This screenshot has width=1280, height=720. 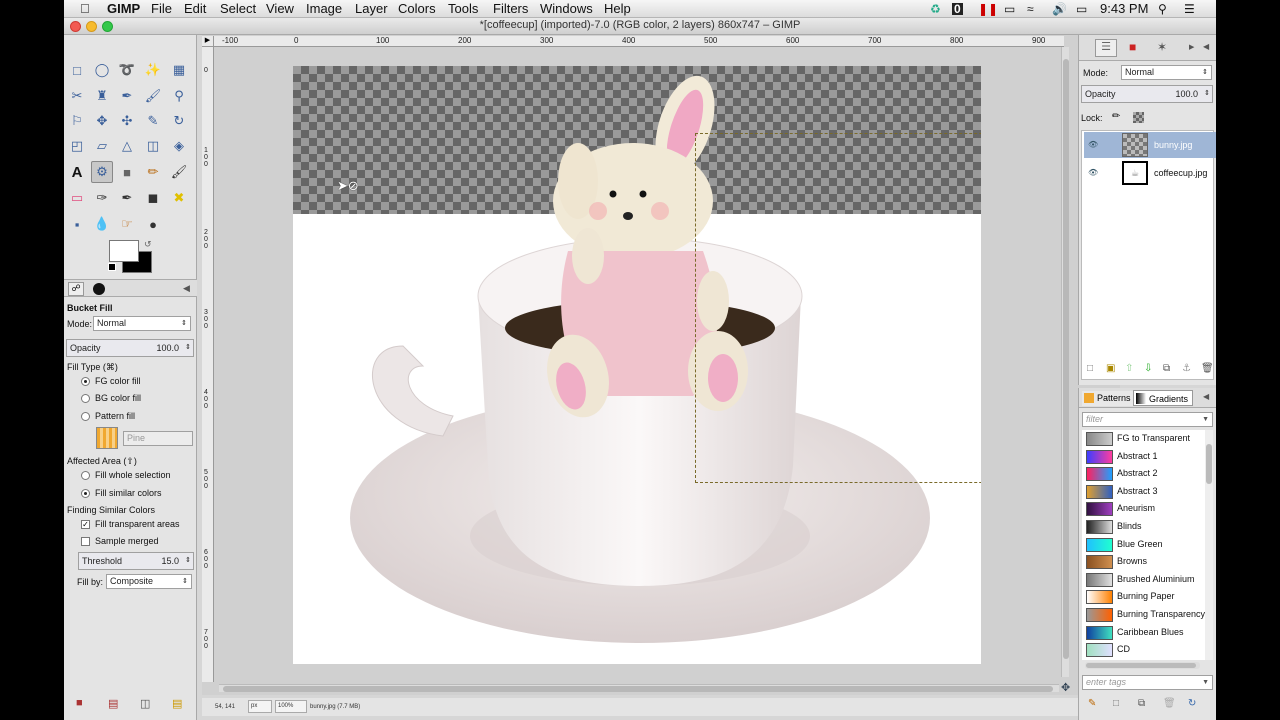 What do you see at coordinates (260, 706) in the screenshot?
I see `unit-dropdown: px` at bounding box center [260, 706].